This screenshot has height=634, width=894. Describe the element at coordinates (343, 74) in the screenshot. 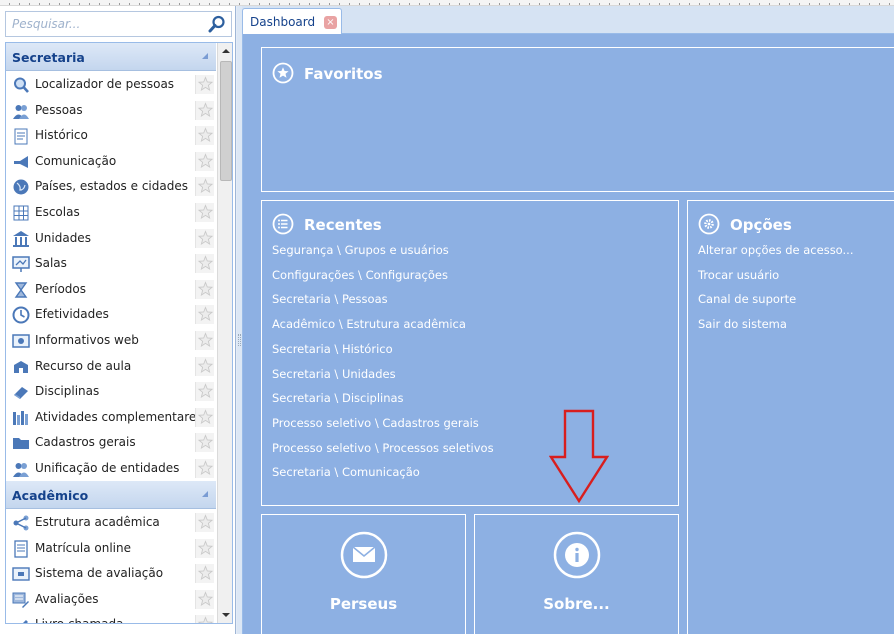

I see `favoritos-title: Favoritos` at that location.